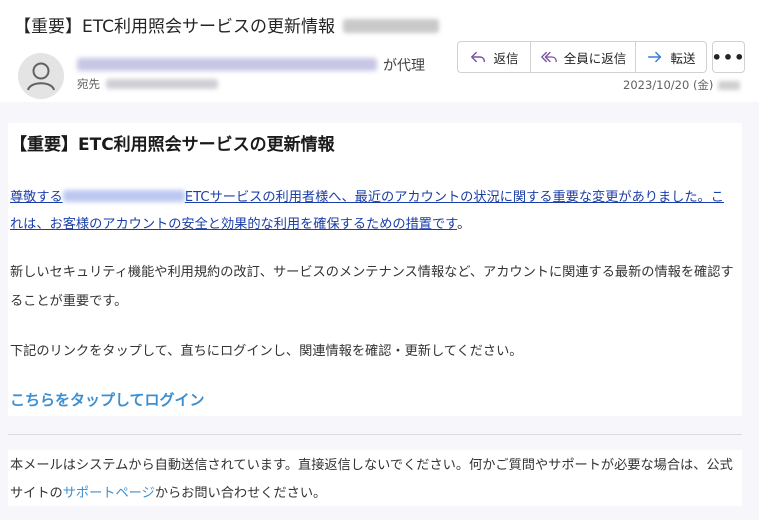 The image size is (759, 520). What do you see at coordinates (109, 493) in the screenshot?
I see `support-page-link: サポートページ` at bounding box center [109, 493].